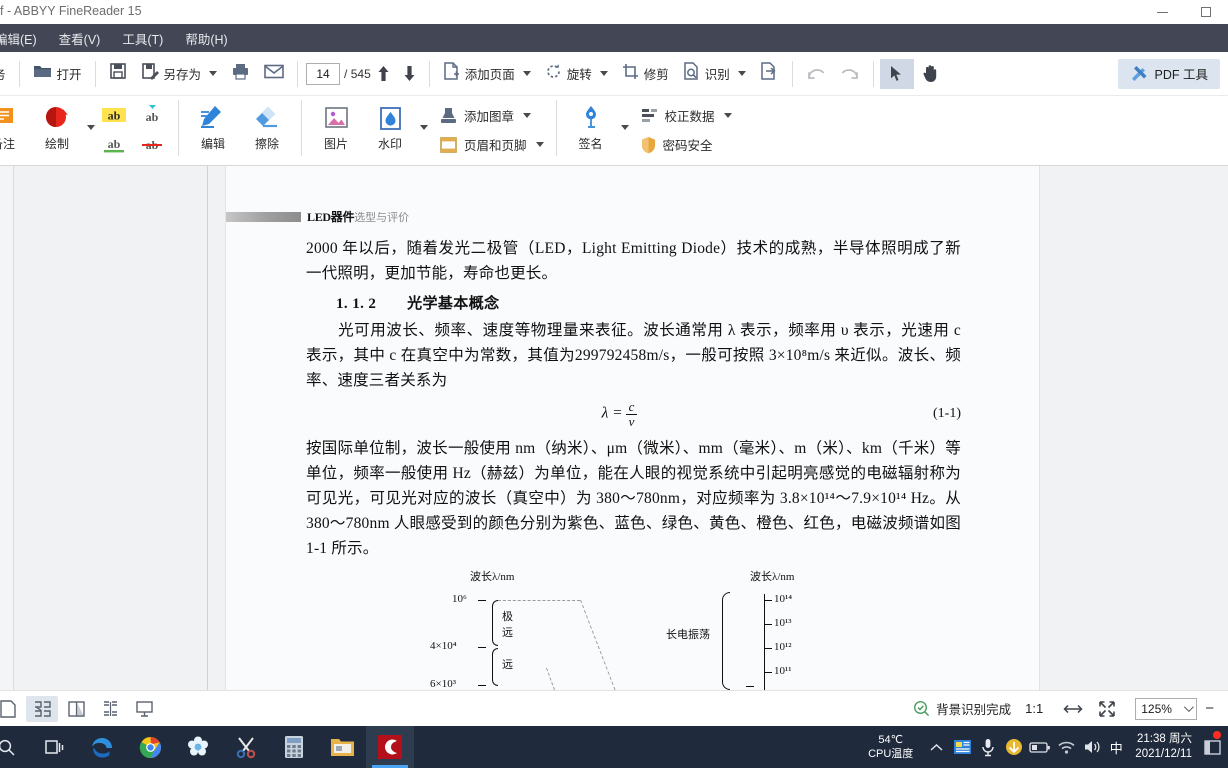  I want to click on view-facing-pages-button, so click(42, 708).